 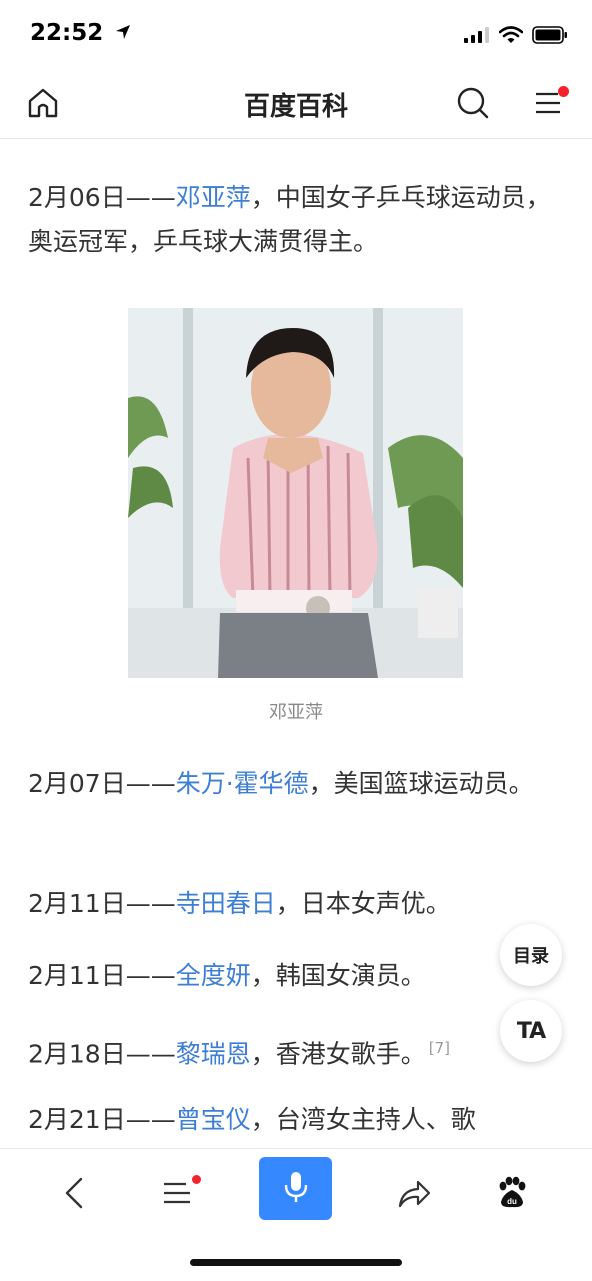 What do you see at coordinates (67, 33) in the screenshot?
I see `time-text: 22:52` at bounding box center [67, 33].